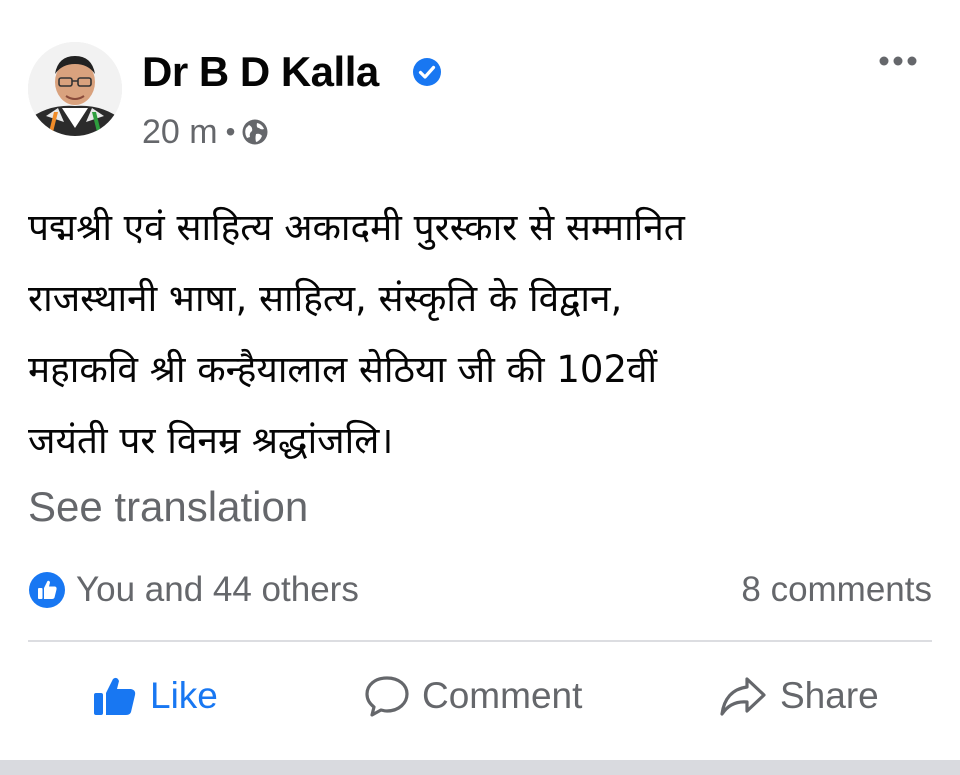  What do you see at coordinates (115, 696) in the screenshot?
I see `thumbs-up-icon` at bounding box center [115, 696].